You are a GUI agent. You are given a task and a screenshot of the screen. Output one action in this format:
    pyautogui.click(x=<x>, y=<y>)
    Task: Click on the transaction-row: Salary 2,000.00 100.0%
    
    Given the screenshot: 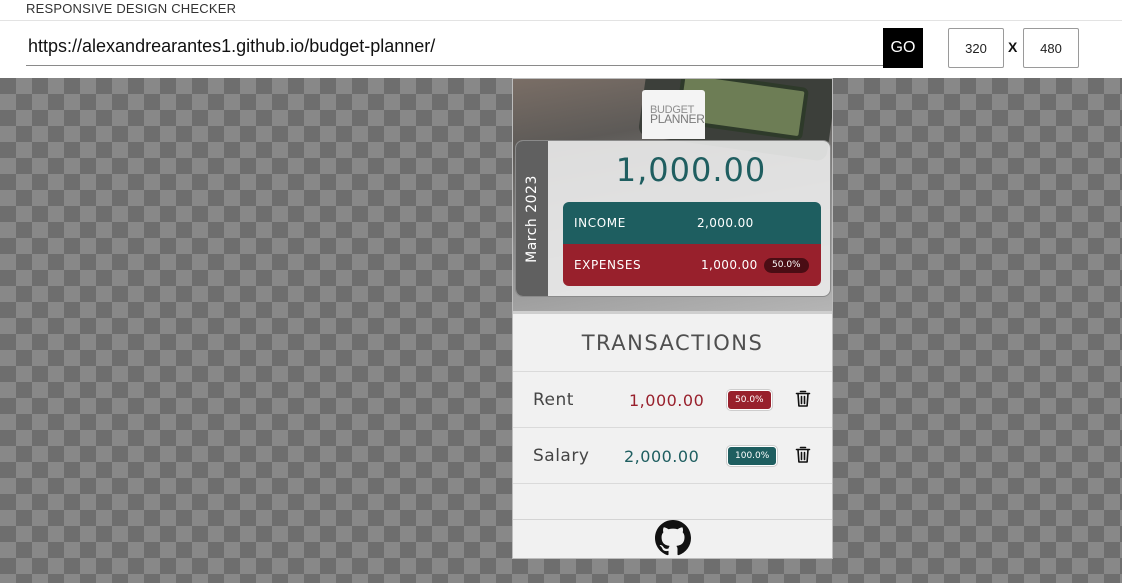 What is the action you would take?
    pyautogui.click(x=672, y=455)
    